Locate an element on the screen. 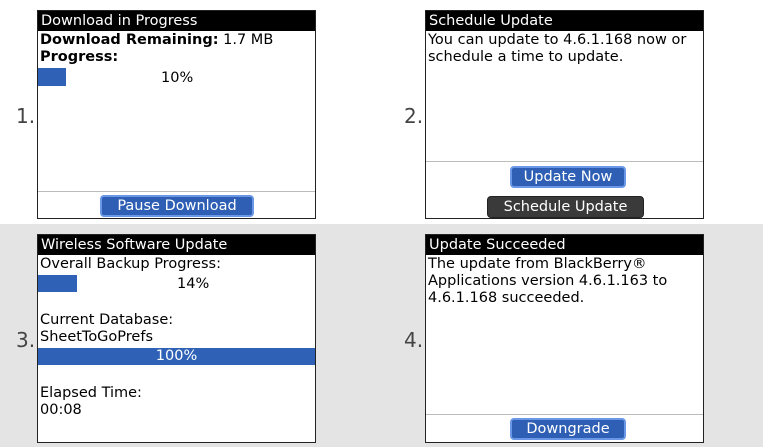 This screenshot has height=447, width=763. progress-label: Progress: is located at coordinates (79, 57).